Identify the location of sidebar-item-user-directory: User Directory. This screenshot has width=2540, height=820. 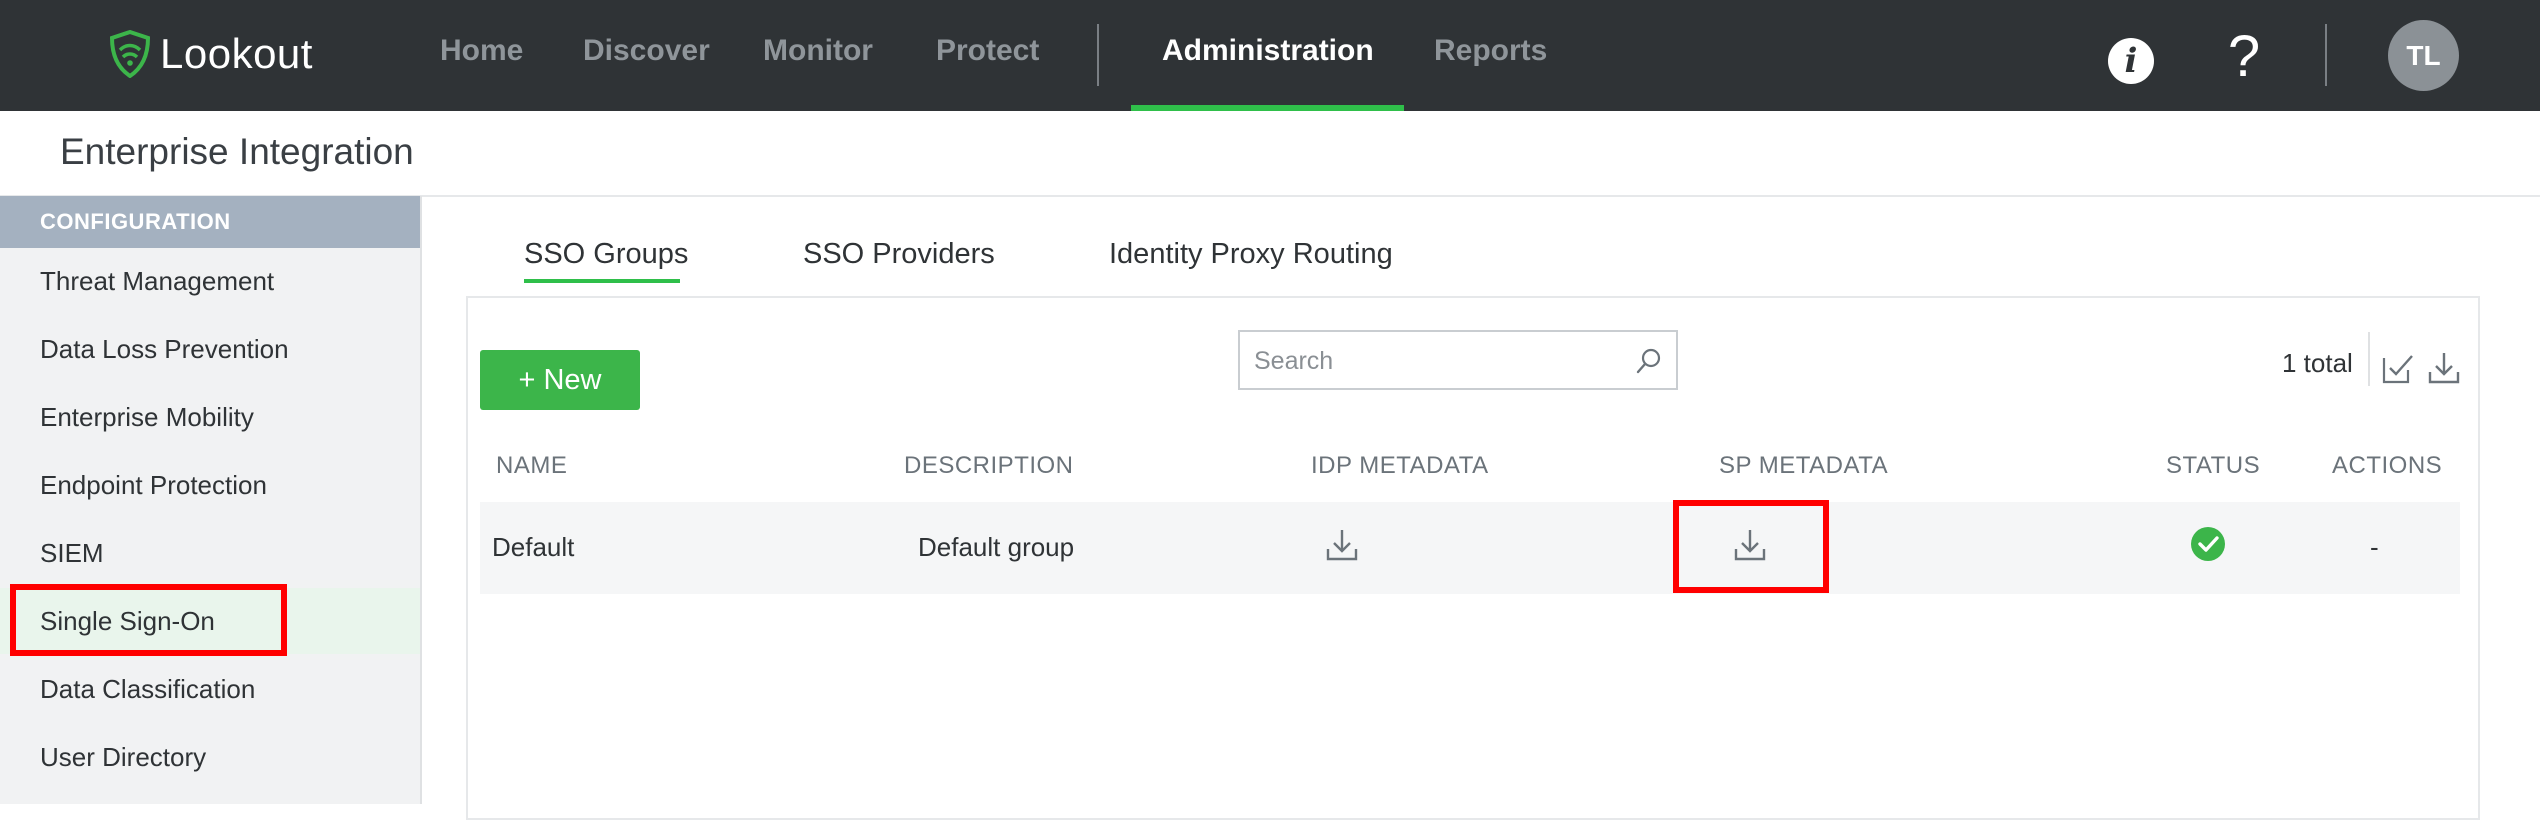
(210, 757).